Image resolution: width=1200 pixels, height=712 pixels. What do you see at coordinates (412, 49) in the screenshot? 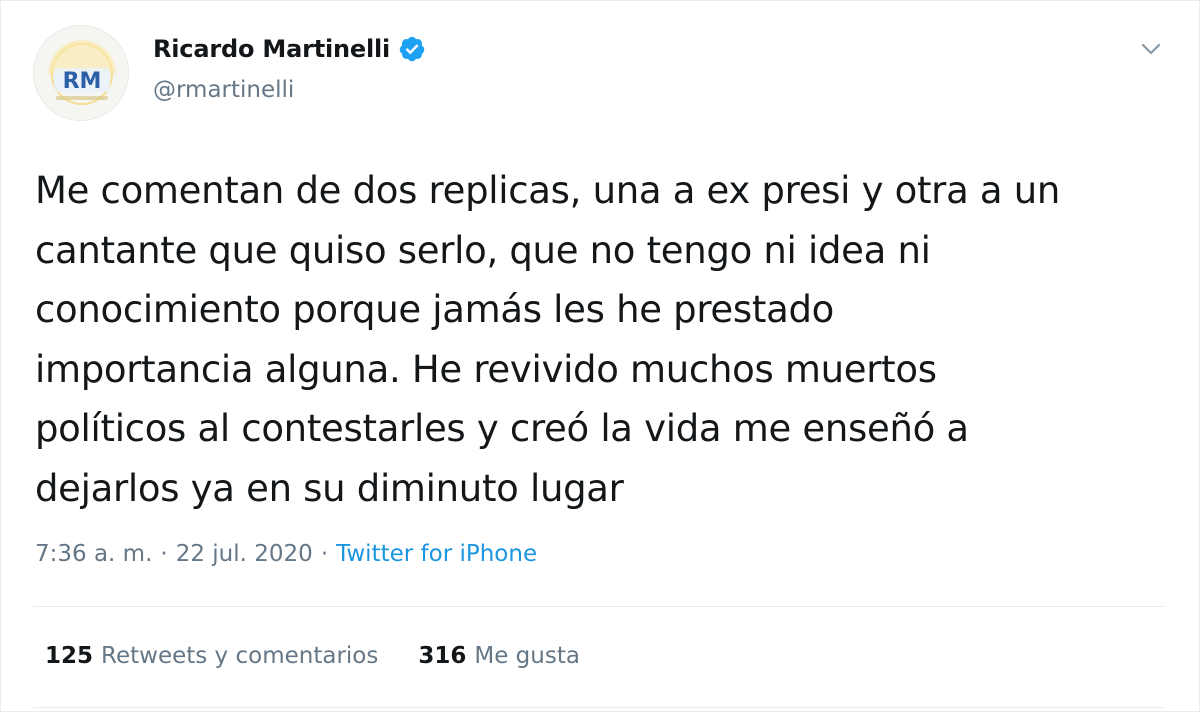
I see `verified-badge-icon` at bounding box center [412, 49].